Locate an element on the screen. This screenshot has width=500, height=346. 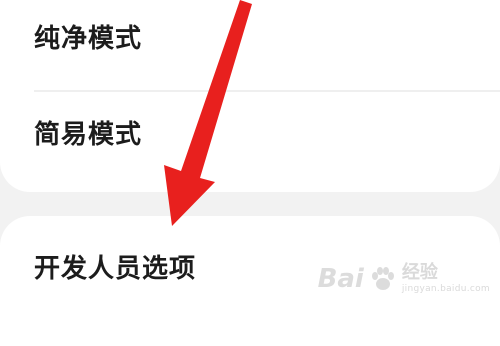
baidu-jingyan-watermark: Bai 经验 jingyan.baidu.com is located at coordinates (404, 279).